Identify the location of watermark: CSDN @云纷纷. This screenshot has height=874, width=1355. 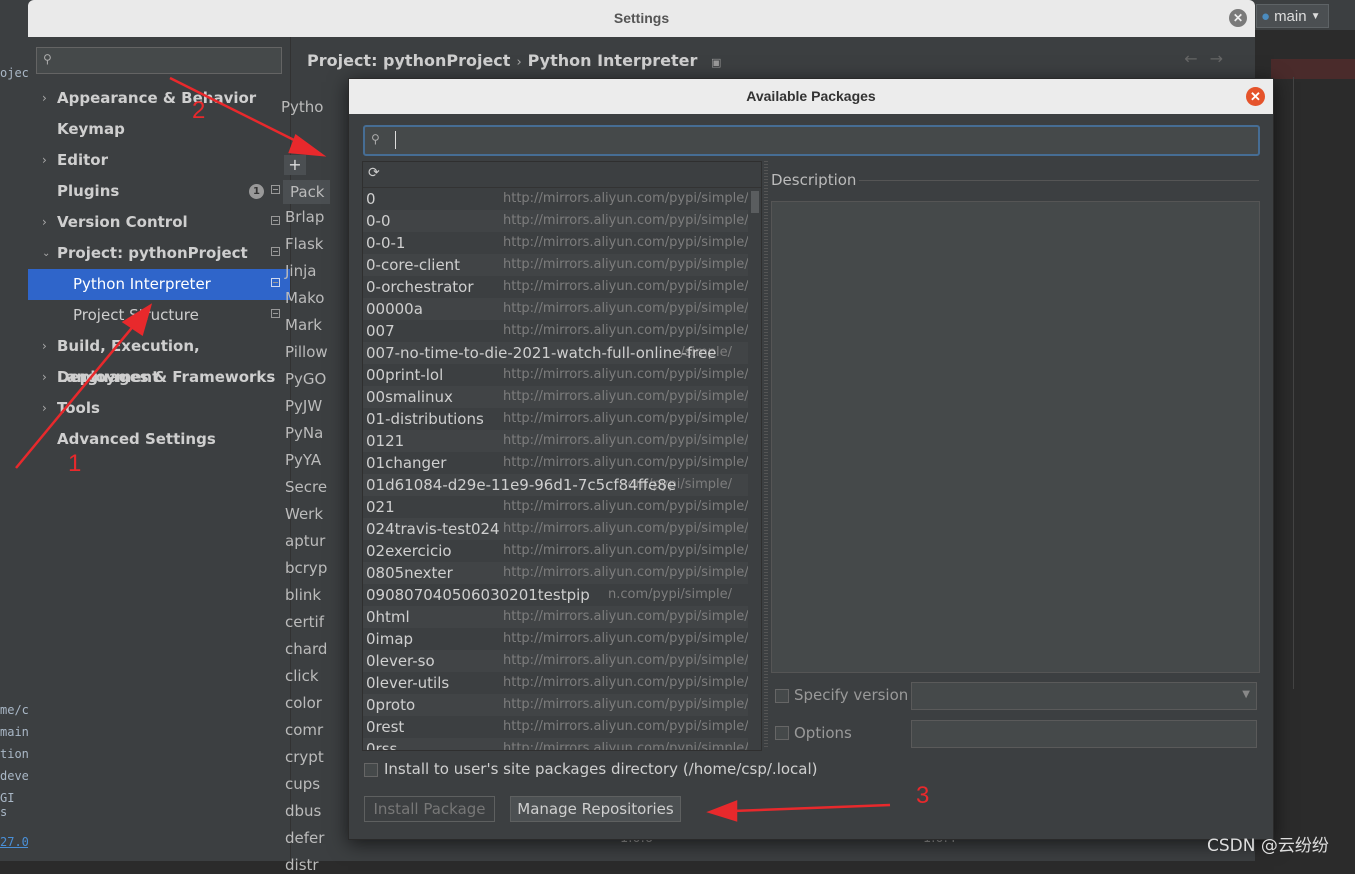
(1268, 846).